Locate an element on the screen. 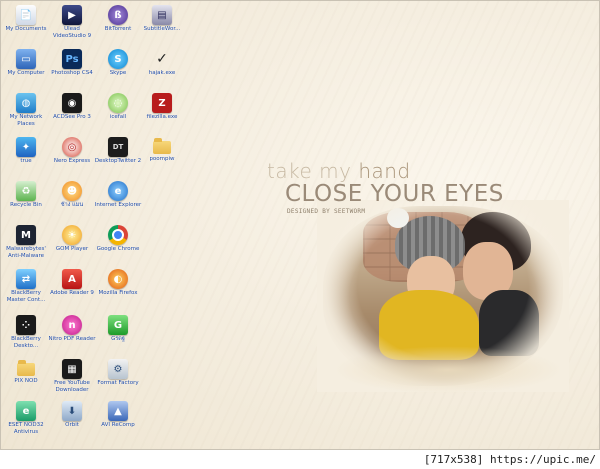  eset-icon: e is located at coordinates (26, 411).